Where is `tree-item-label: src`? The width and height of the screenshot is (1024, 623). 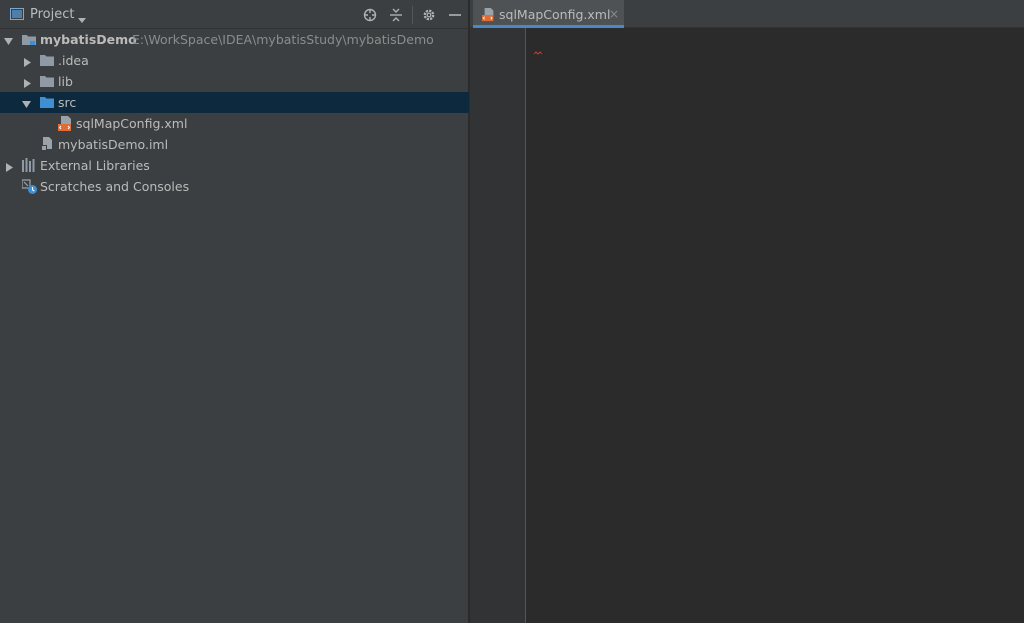
tree-item-label: src is located at coordinates (67, 102).